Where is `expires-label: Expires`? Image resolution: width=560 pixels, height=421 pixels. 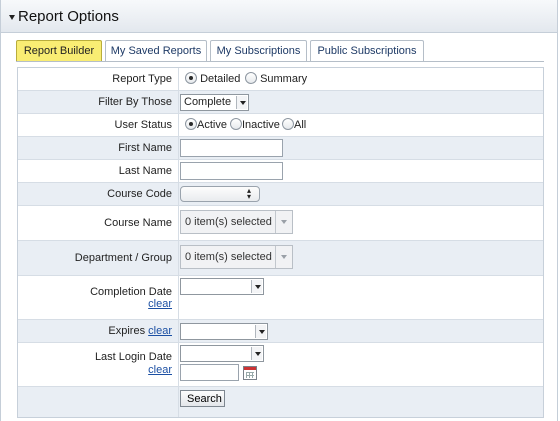 expires-label: Expires is located at coordinates (127, 331).